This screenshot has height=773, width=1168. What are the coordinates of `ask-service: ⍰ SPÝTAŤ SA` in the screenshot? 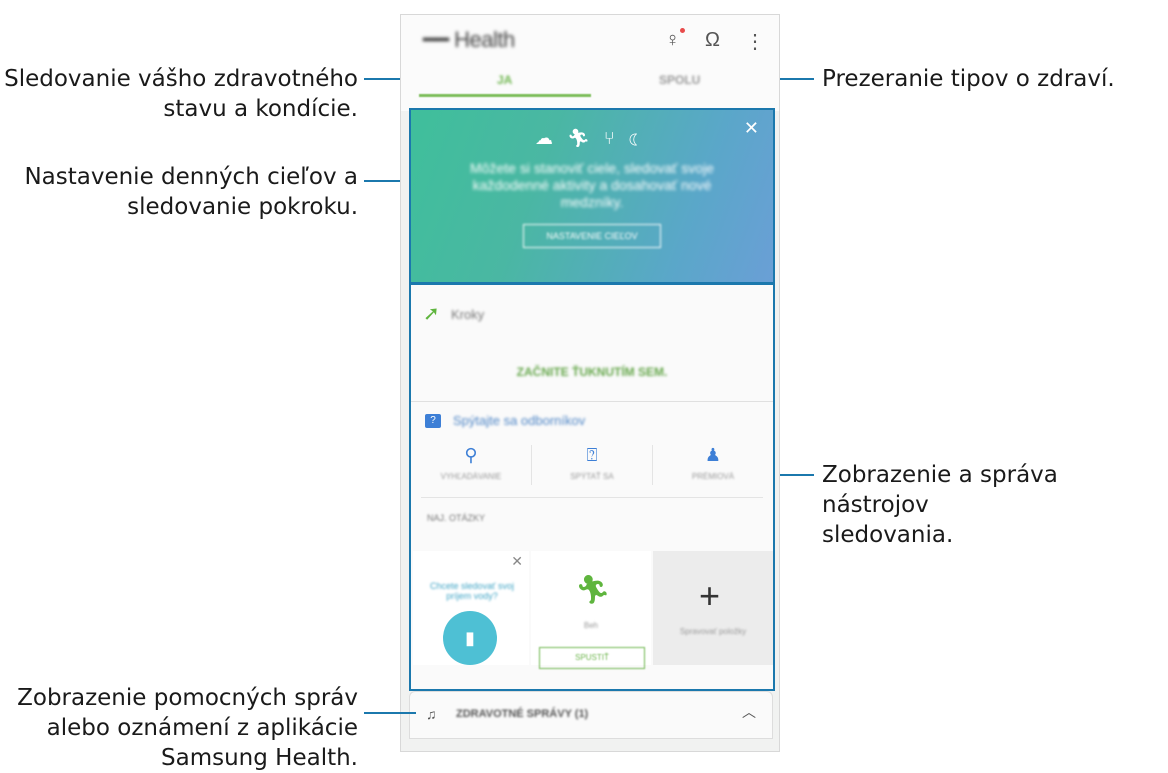 It's located at (592, 463).